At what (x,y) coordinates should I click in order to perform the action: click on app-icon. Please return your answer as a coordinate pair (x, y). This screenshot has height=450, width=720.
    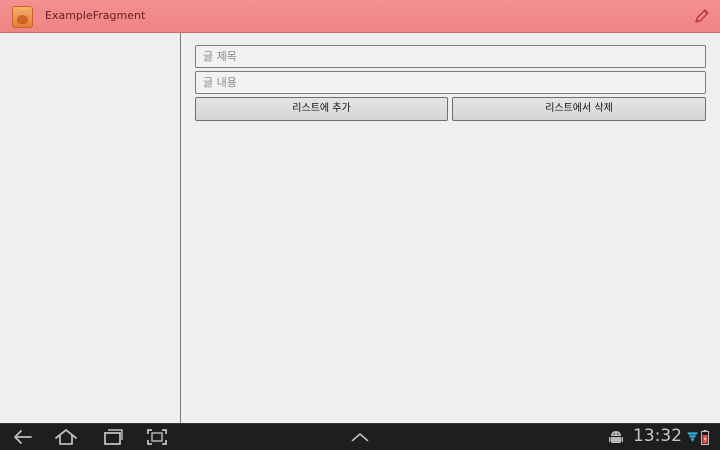
    Looking at the image, I should click on (22, 17).